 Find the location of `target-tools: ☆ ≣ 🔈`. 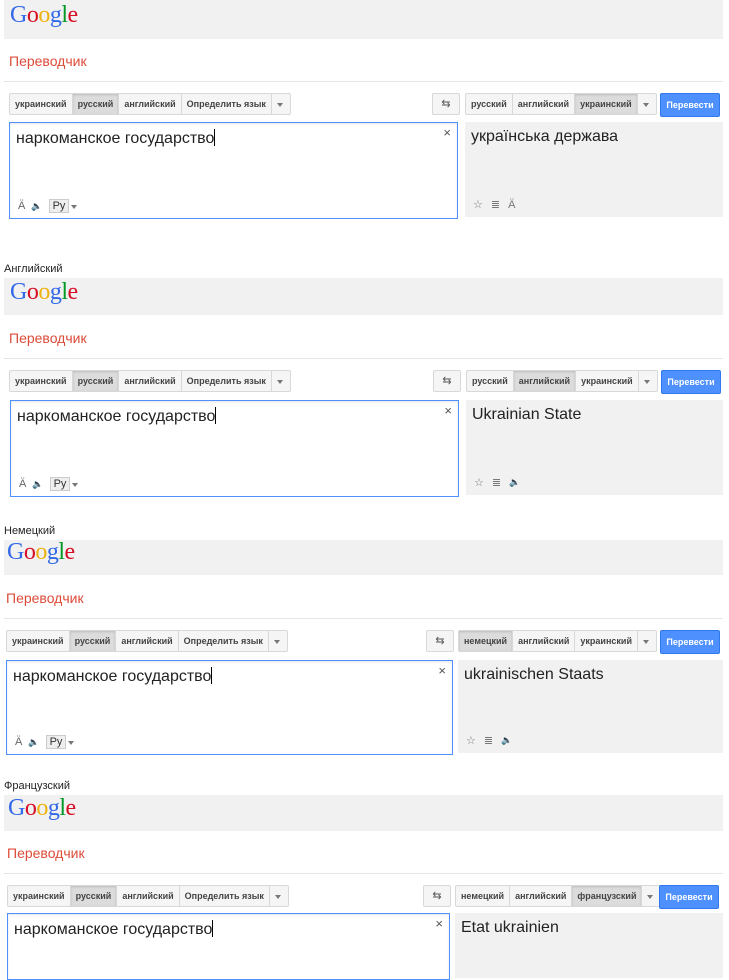

target-tools: ☆ ≣ 🔈 is located at coordinates (497, 482).